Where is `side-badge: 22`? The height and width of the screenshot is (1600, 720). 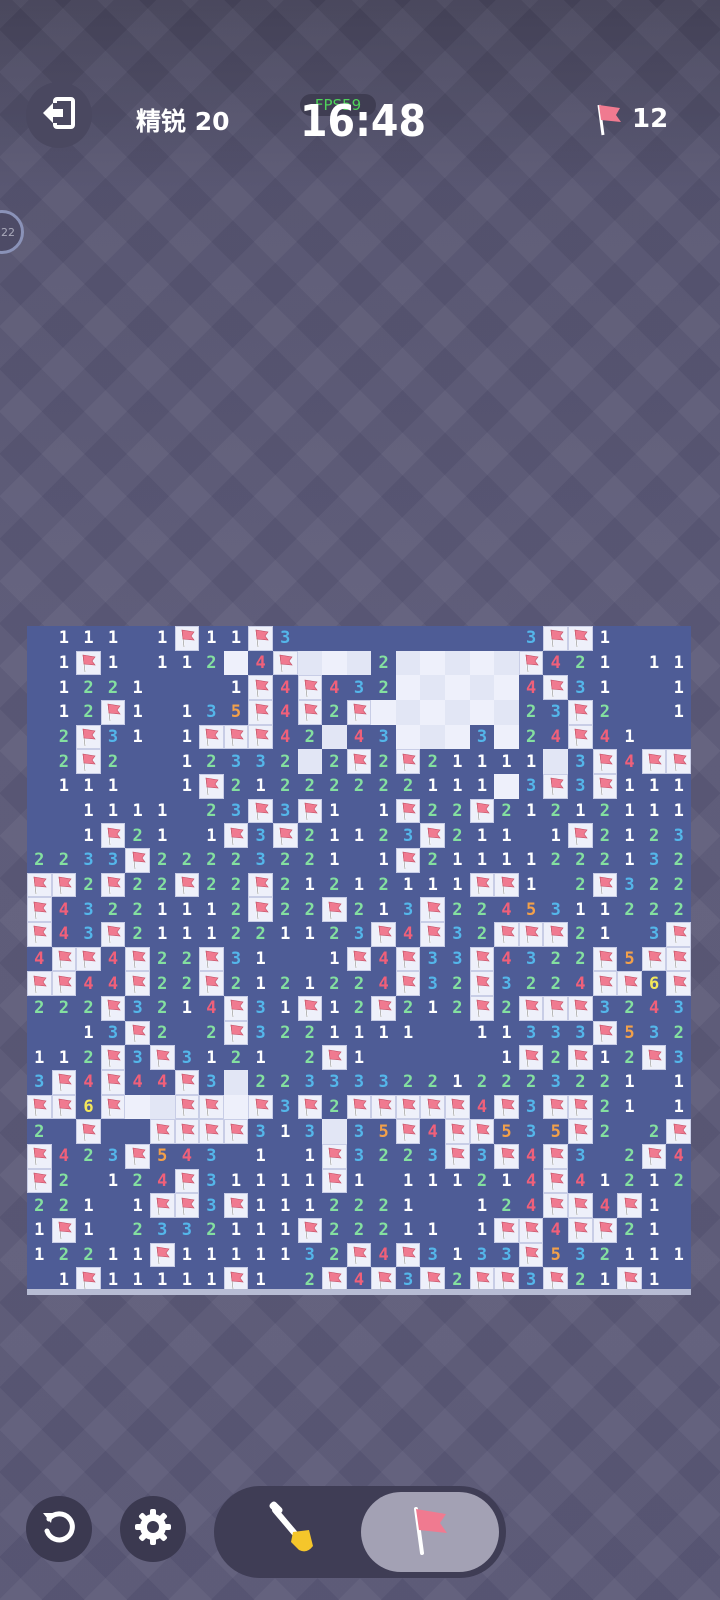 side-badge: 22 is located at coordinates (12, 232).